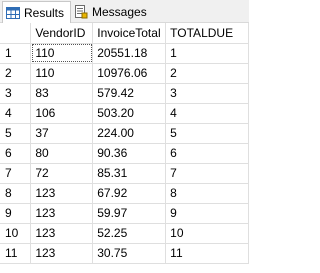 The height and width of the screenshot is (273, 320). What do you see at coordinates (16, 33) in the screenshot?
I see `row-number-header` at bounding box center [16, 33].